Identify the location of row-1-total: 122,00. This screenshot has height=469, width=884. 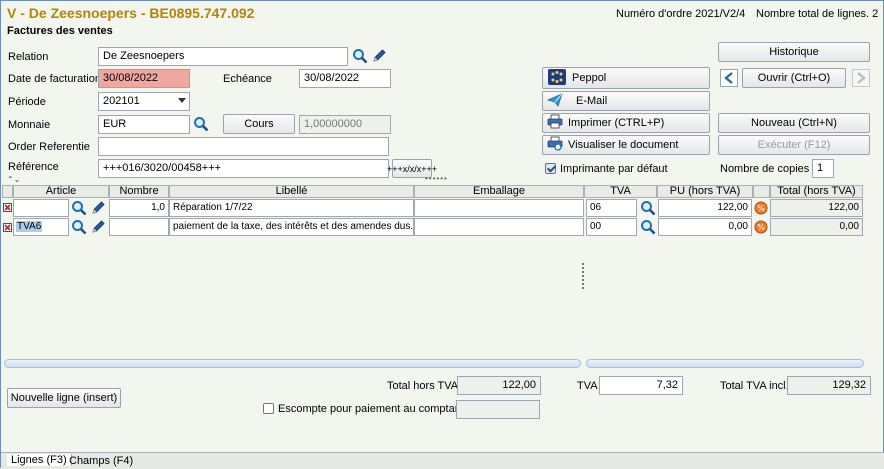
(816, 208).